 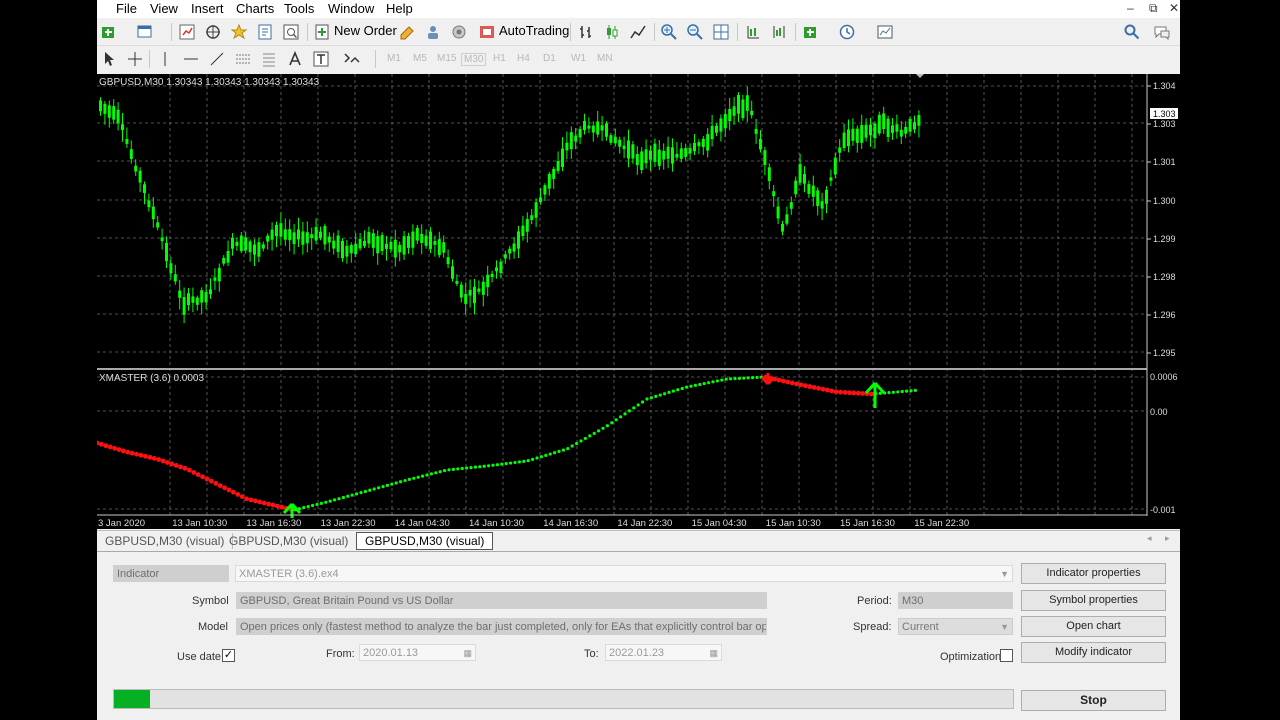 I want to click on minimize-icon: –, so click(x=1130, y=8).